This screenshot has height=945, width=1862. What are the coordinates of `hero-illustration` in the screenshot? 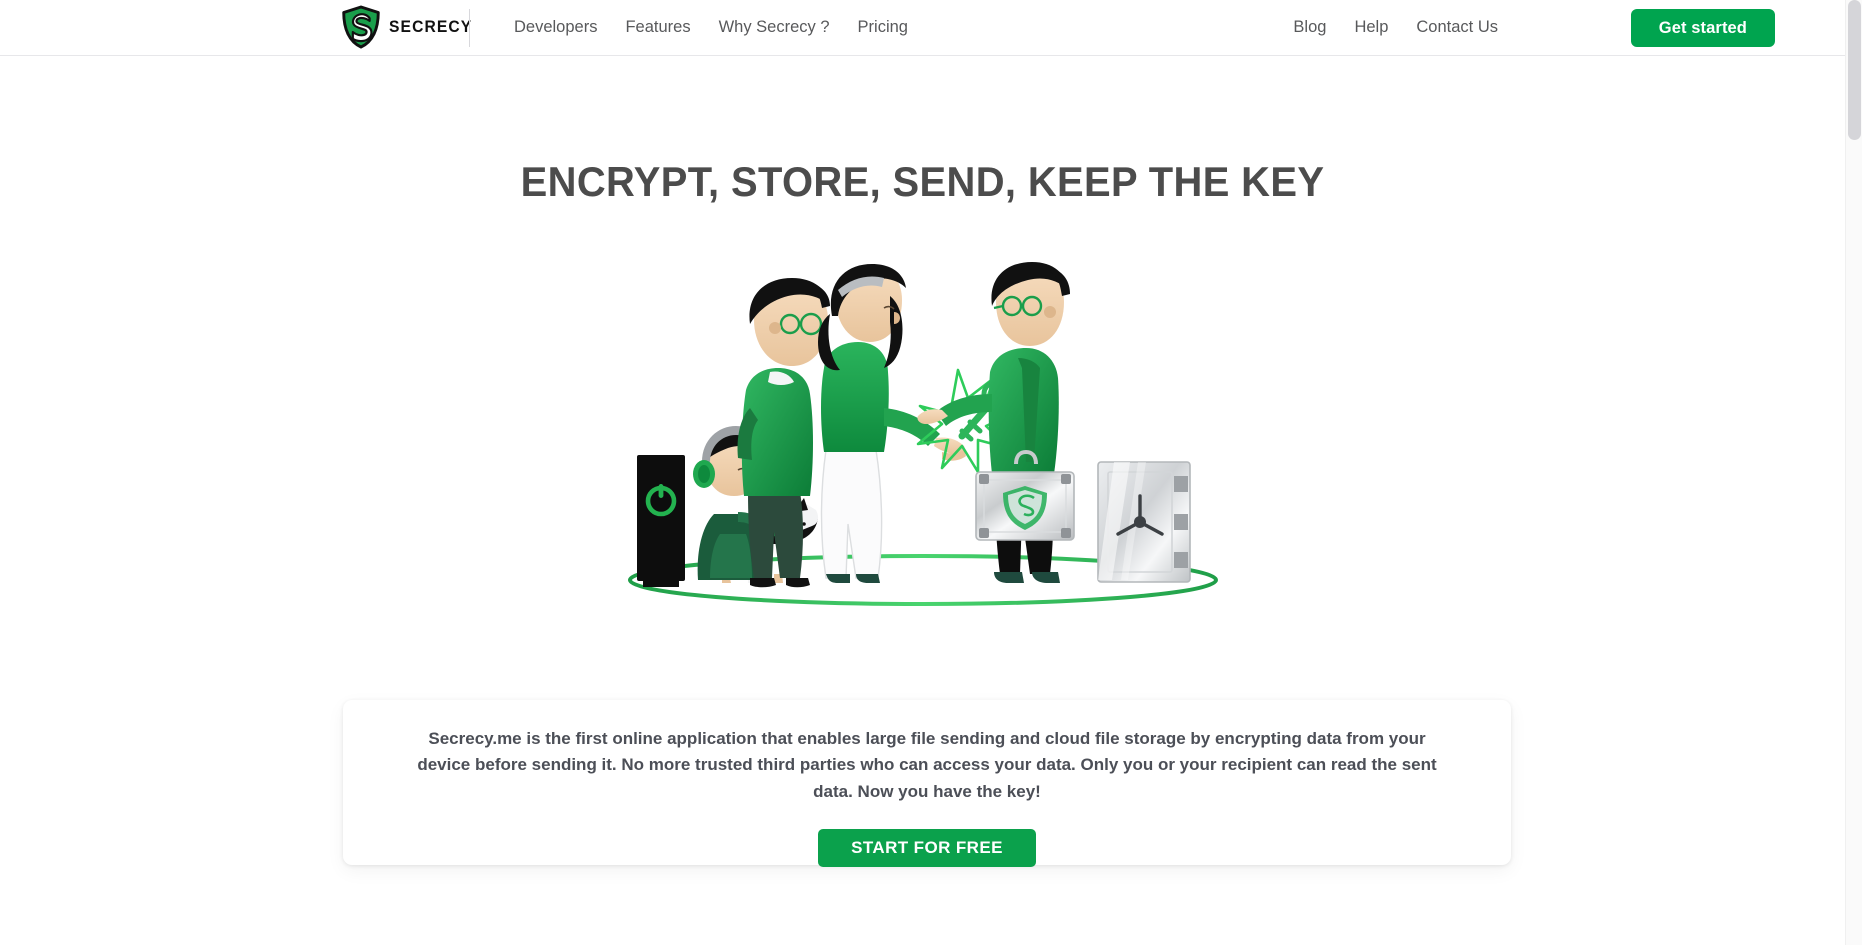 It's located at (923, 437).